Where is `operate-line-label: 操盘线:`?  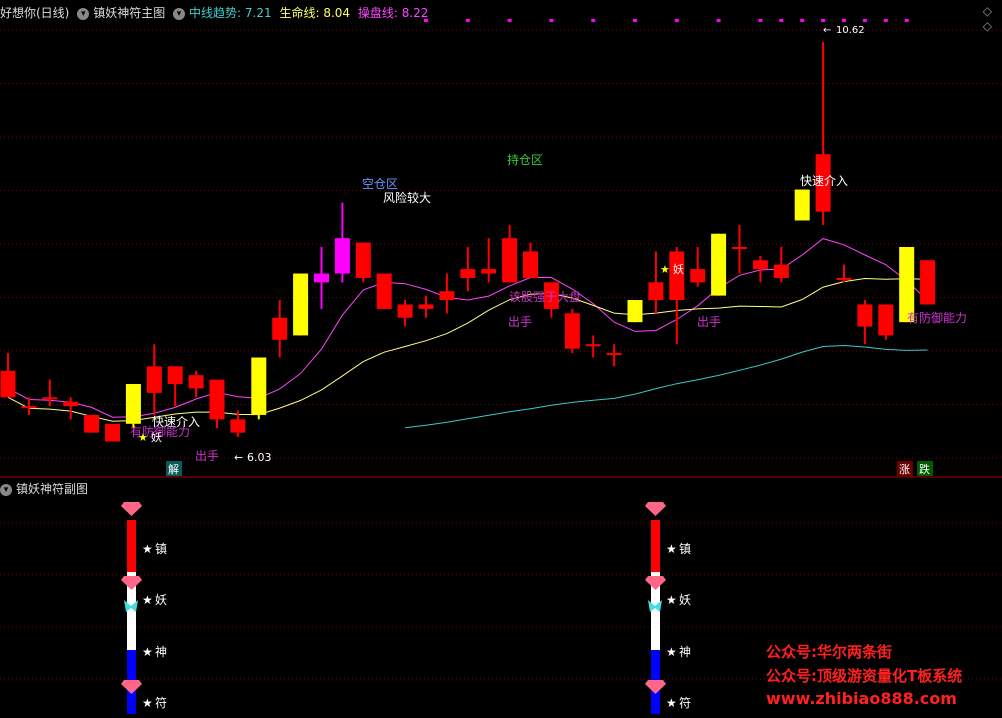
operate-line-label: 操盘线: is located at coordinates (379, 13).